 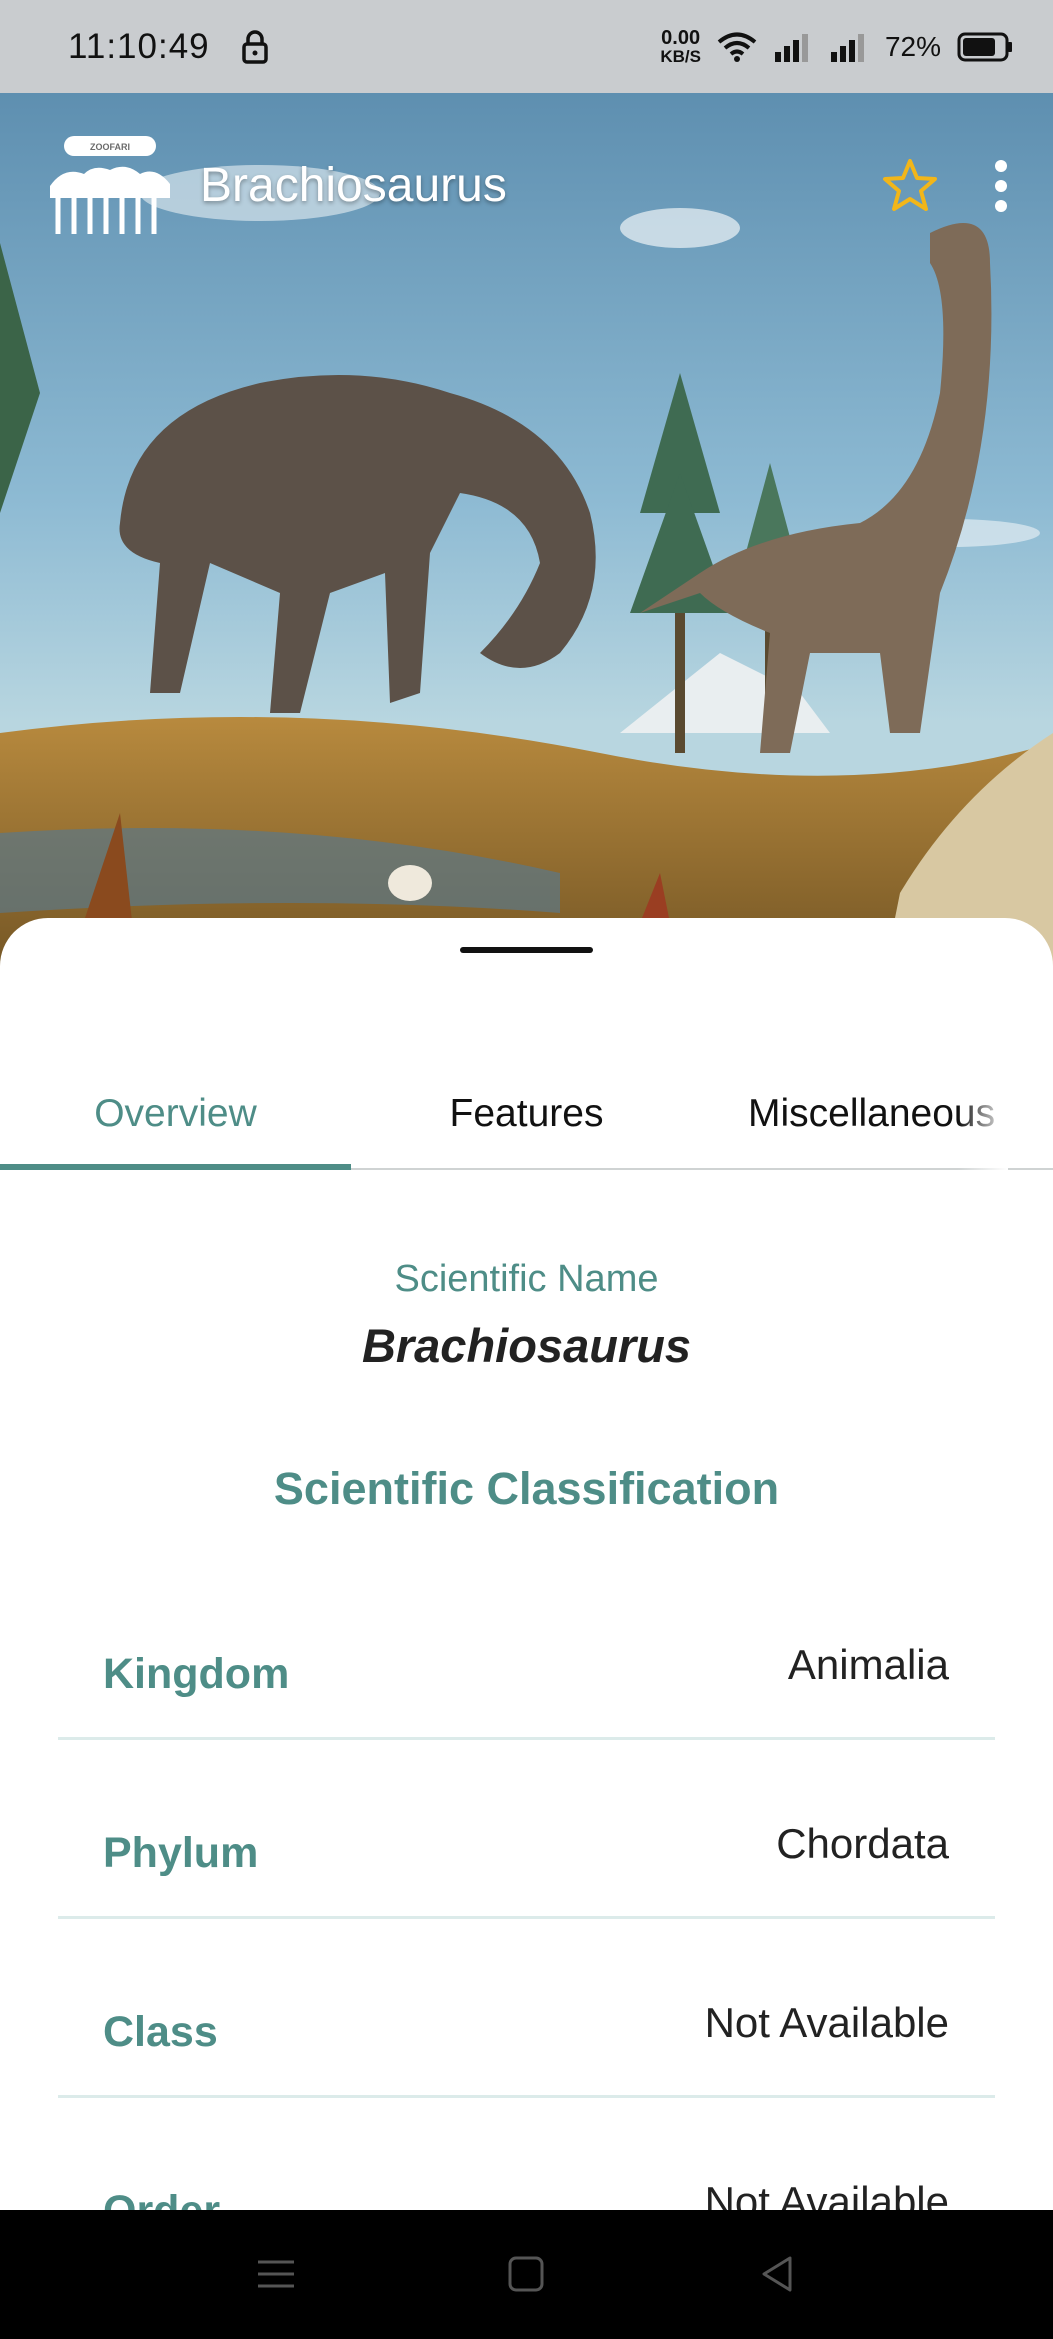 What do you see at coordinates (139, 46) in the screenshot?
I see `status-time: 11:10:49` at bounding box center [139, 46].